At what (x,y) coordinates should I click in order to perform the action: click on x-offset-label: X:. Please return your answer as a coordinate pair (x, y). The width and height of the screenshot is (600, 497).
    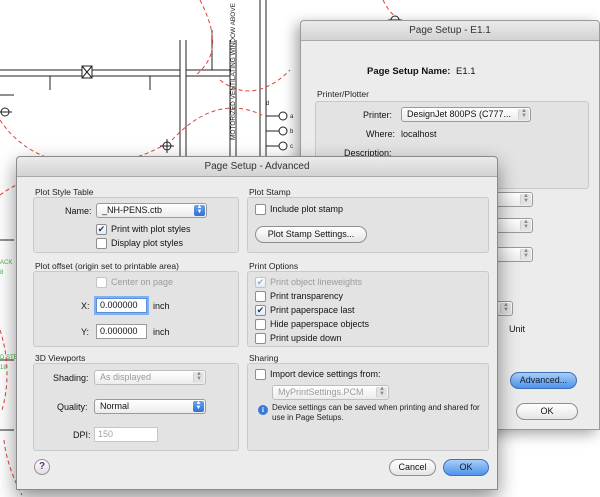
    Looking at the image, I should click on (85, 306).